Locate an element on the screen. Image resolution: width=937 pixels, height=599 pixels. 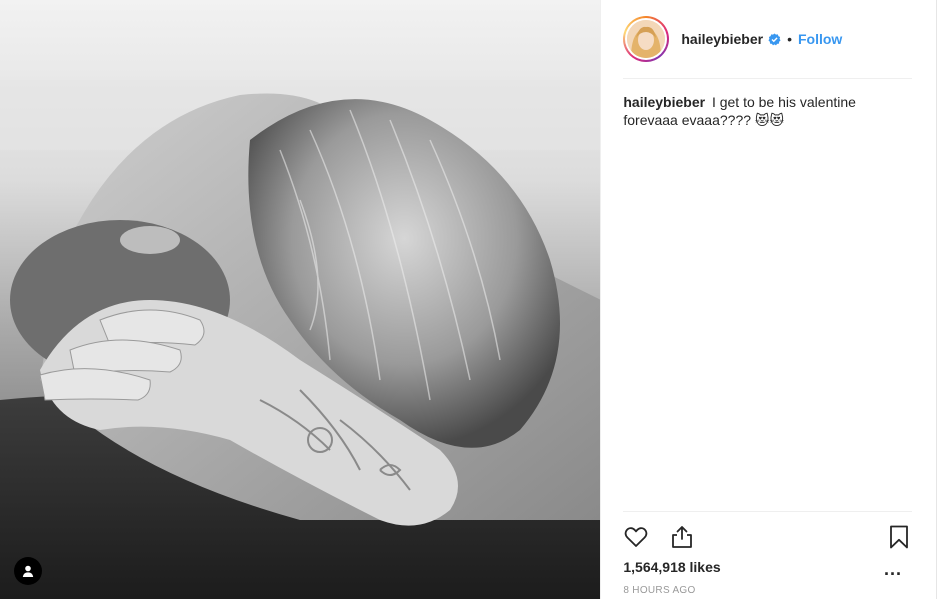
post-footer: 1,564,918 likes ... 8 HOURS AGO is located at coordinates (767, 555).